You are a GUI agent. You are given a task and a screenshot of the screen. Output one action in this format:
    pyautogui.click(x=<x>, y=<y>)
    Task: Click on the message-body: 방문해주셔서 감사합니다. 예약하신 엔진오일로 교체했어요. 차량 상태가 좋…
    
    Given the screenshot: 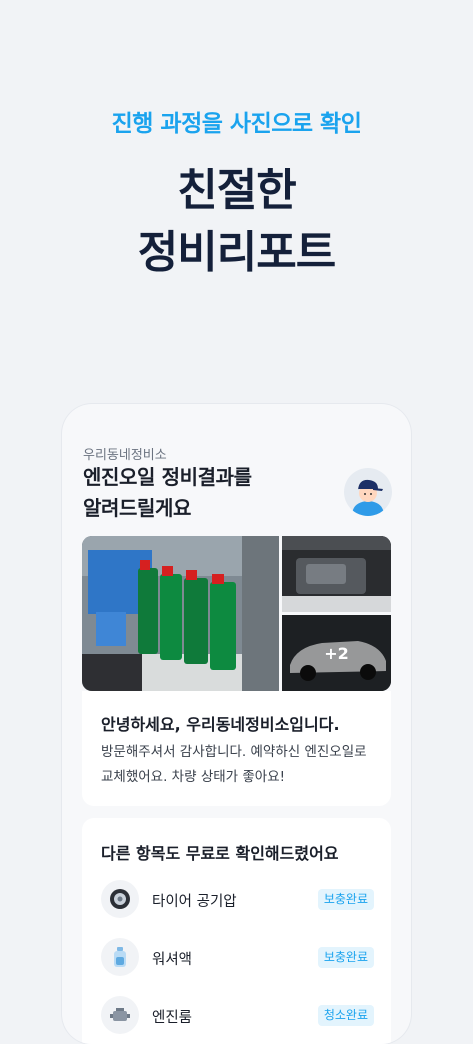 What is the action you would take?
    pyautogui.click(x=234, y=764)
    